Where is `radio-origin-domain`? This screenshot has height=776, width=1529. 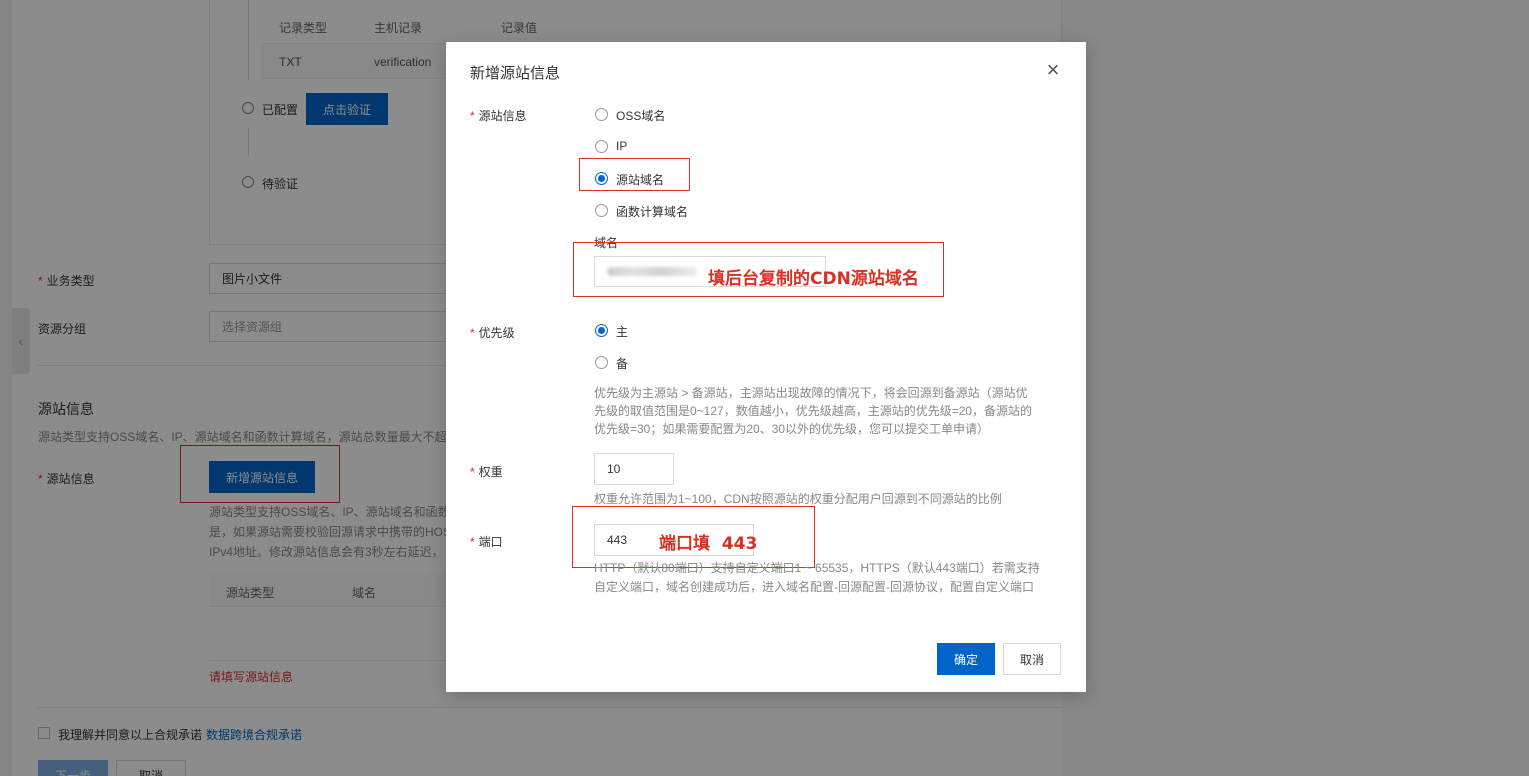 radio-origin-domain is located at coordinates (601, 178).